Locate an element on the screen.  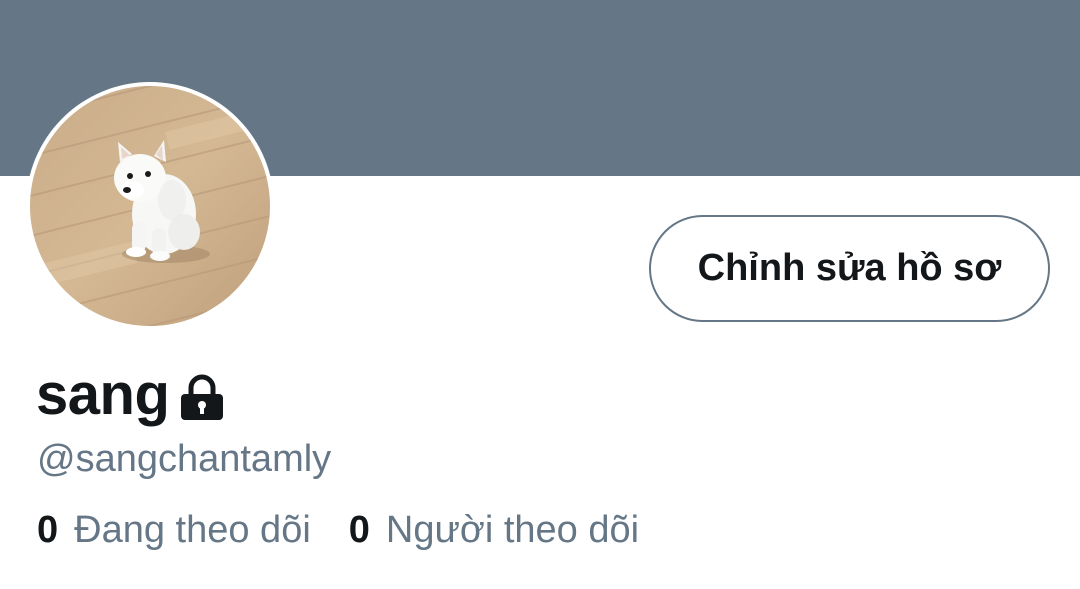
following-label: Đang theo dõi is located at coordinates (192, 530).